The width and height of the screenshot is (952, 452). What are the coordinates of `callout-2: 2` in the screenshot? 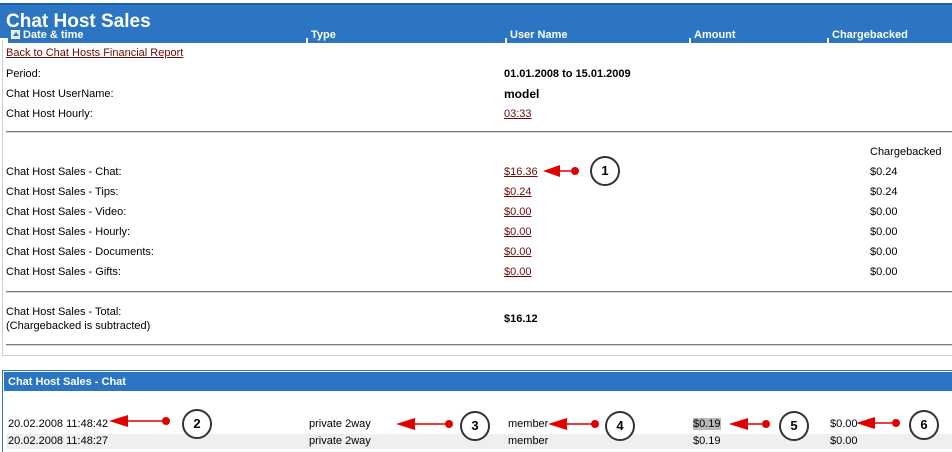 It's located at (197, 424).